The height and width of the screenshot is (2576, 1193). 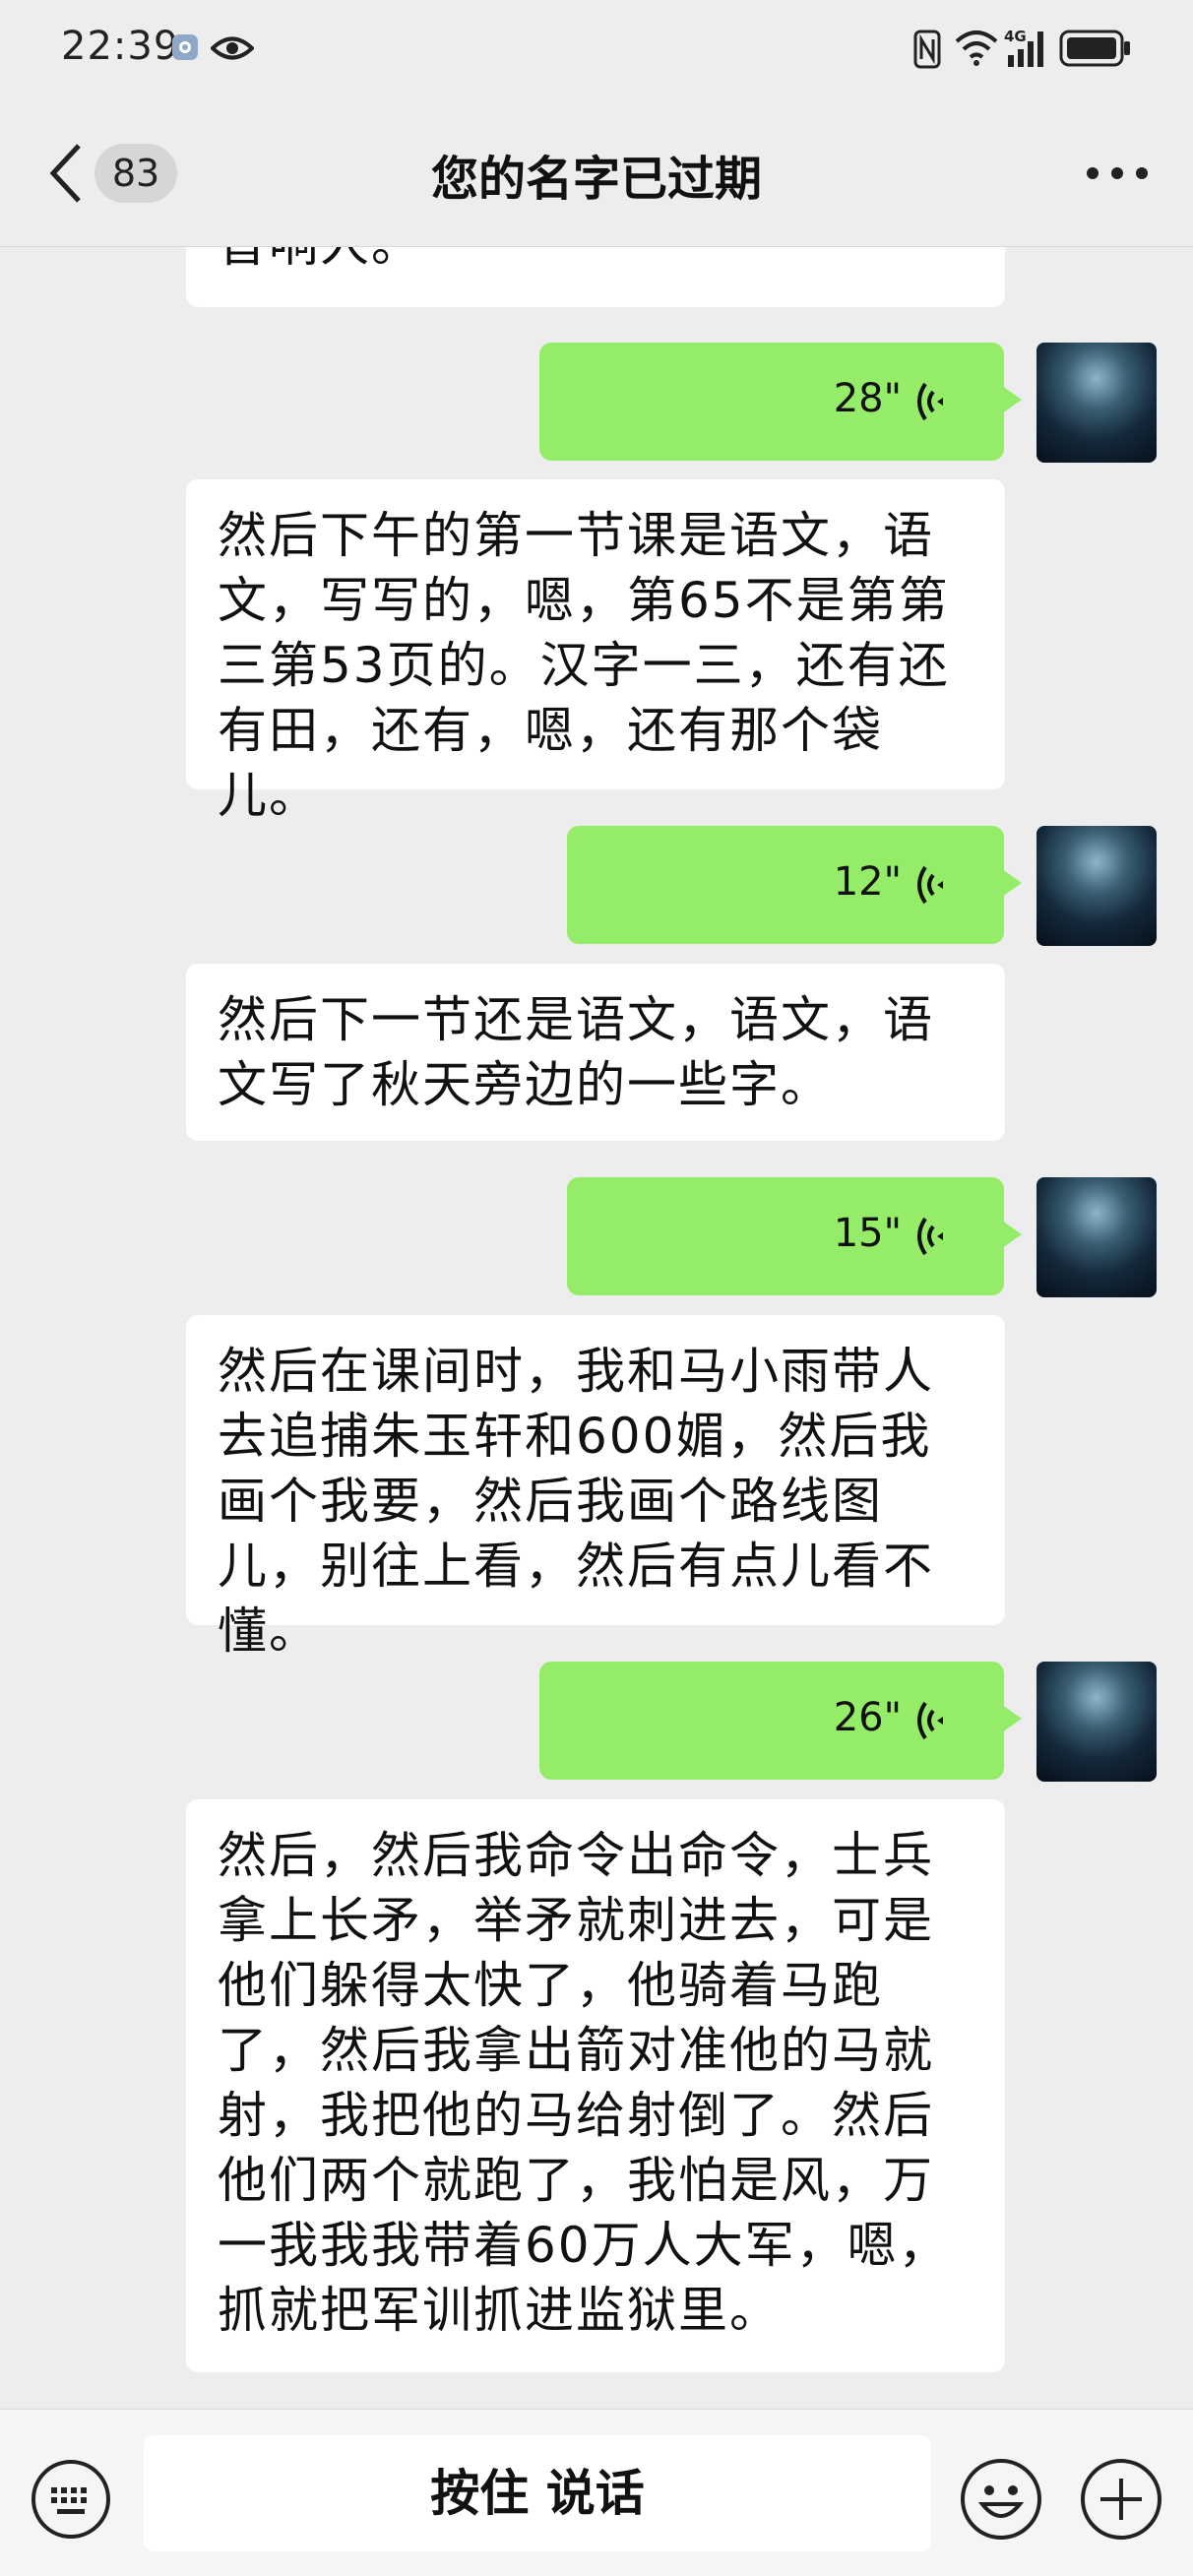 I want to click on voice-message-bubble: 28", so click(x=780, y=402).